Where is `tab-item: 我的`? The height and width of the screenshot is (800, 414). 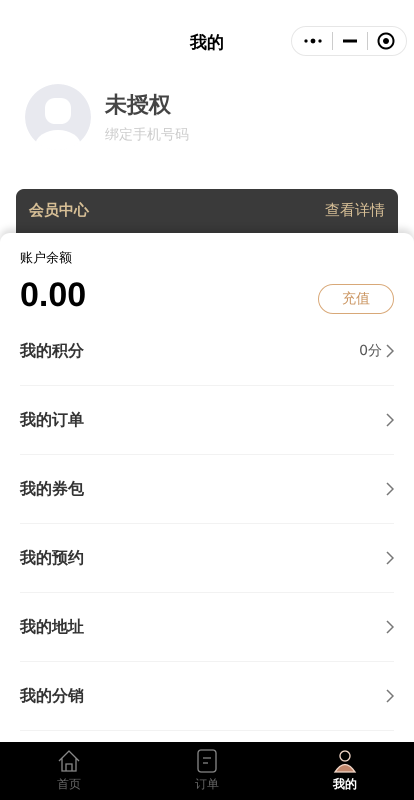
tab-item: 我的 is located at coordinates (345, 771).